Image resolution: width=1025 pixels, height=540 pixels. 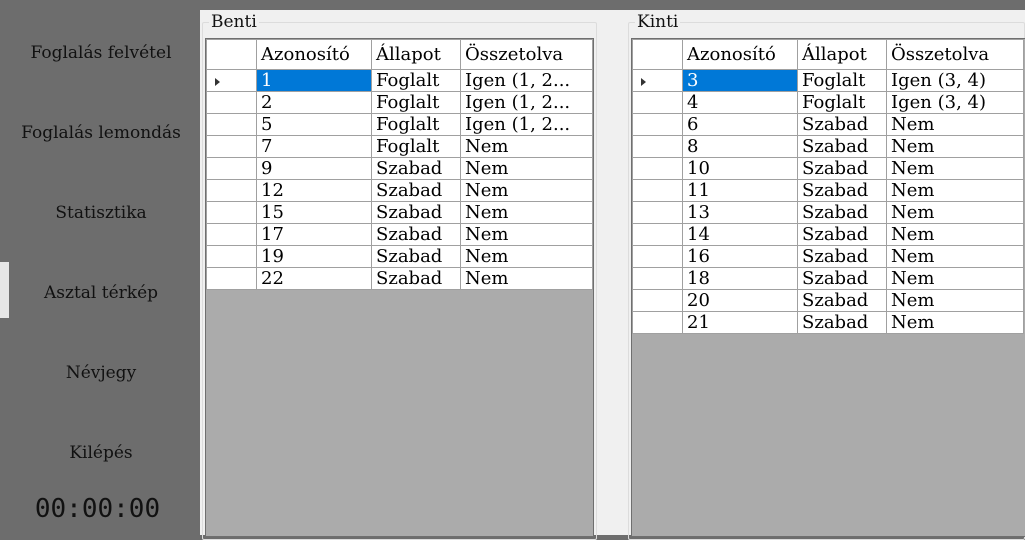 I want to click on table-row: 6 Szabad Nem, so click(x=828, y=124).